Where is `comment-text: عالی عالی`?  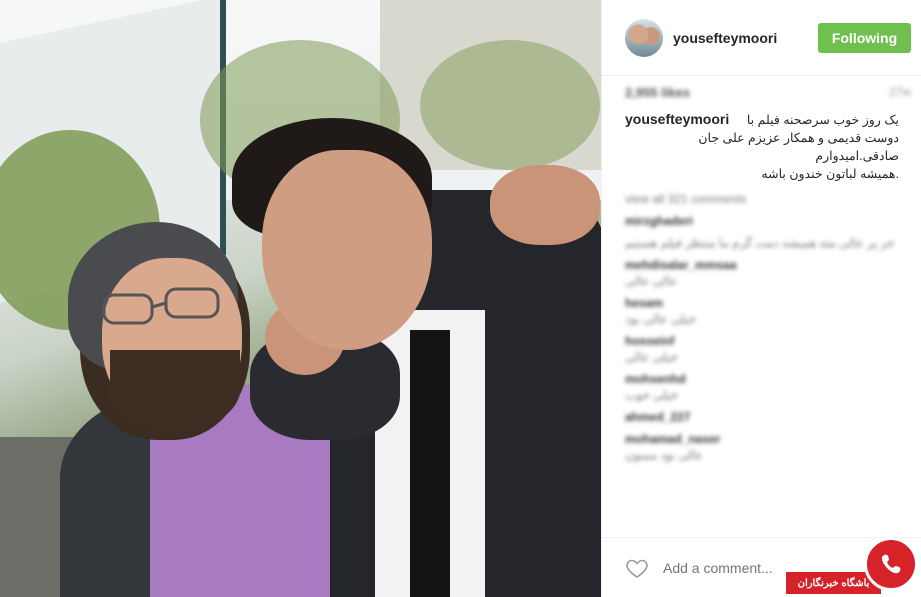 comment-text: عالی عالی is located at coordinates (651, 281).